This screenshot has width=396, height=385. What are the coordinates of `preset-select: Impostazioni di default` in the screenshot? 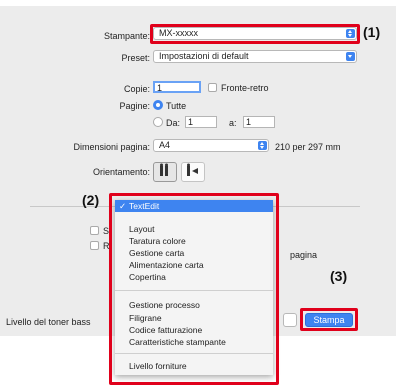 It's located at (255, 56).